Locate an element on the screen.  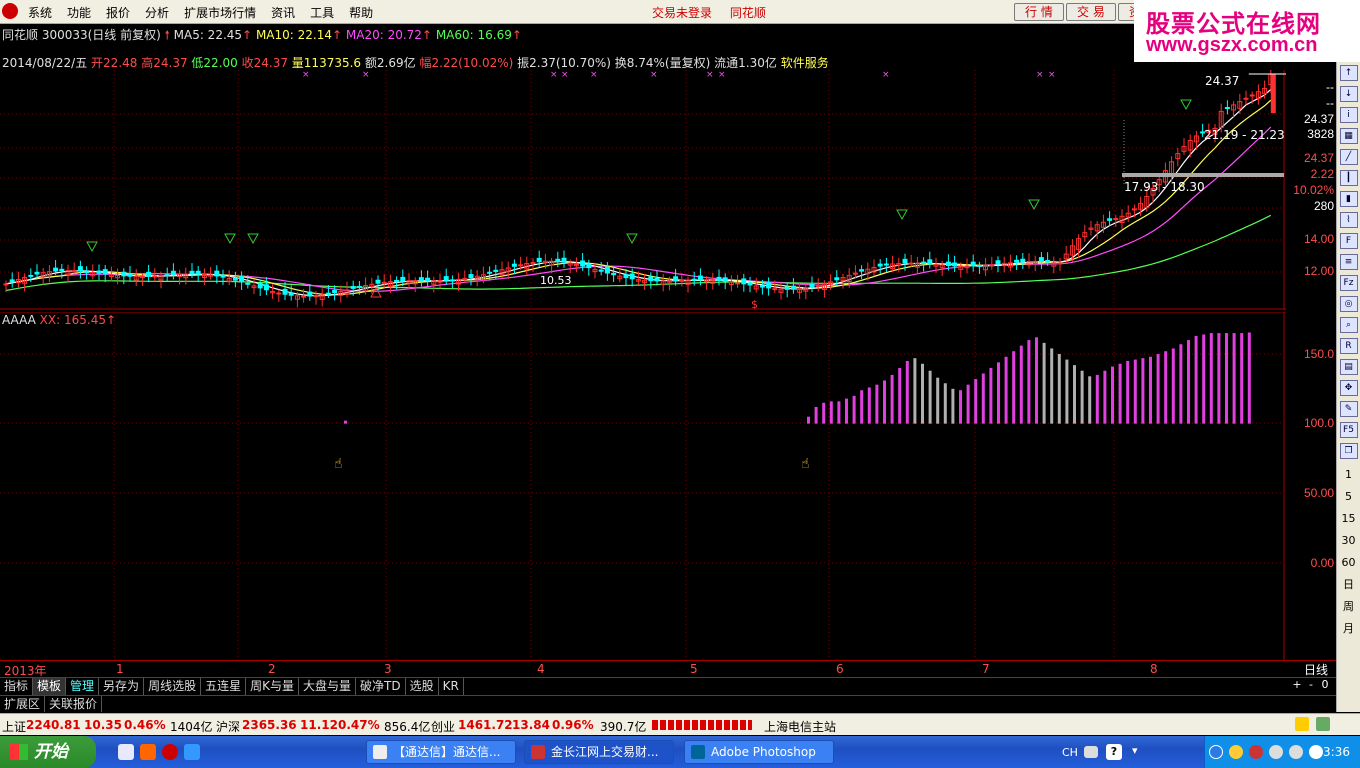
menu-tools: 工具 is located at coordinates (322, 12).